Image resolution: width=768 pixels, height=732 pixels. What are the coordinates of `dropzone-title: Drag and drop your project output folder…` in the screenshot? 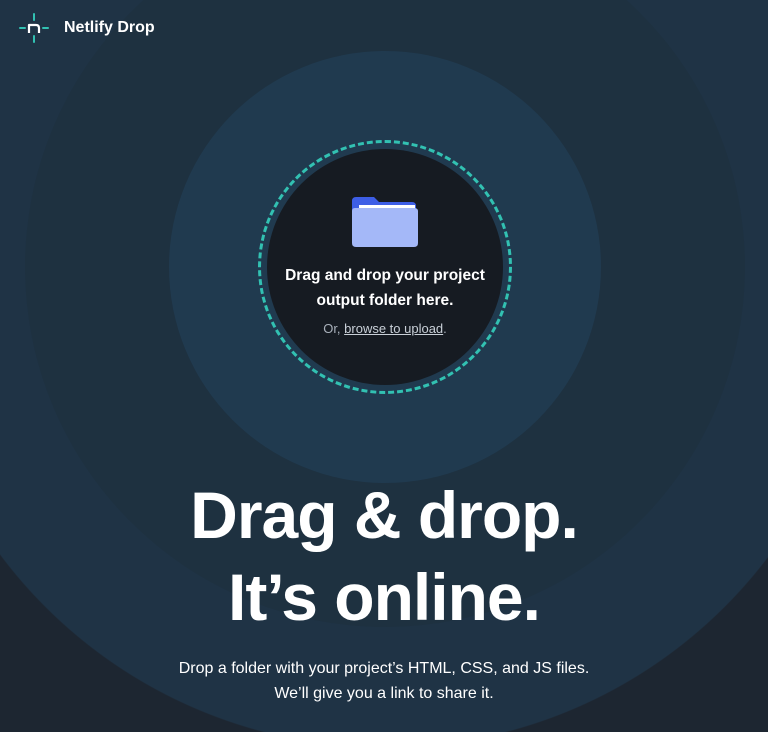 It's located at (385, 288).